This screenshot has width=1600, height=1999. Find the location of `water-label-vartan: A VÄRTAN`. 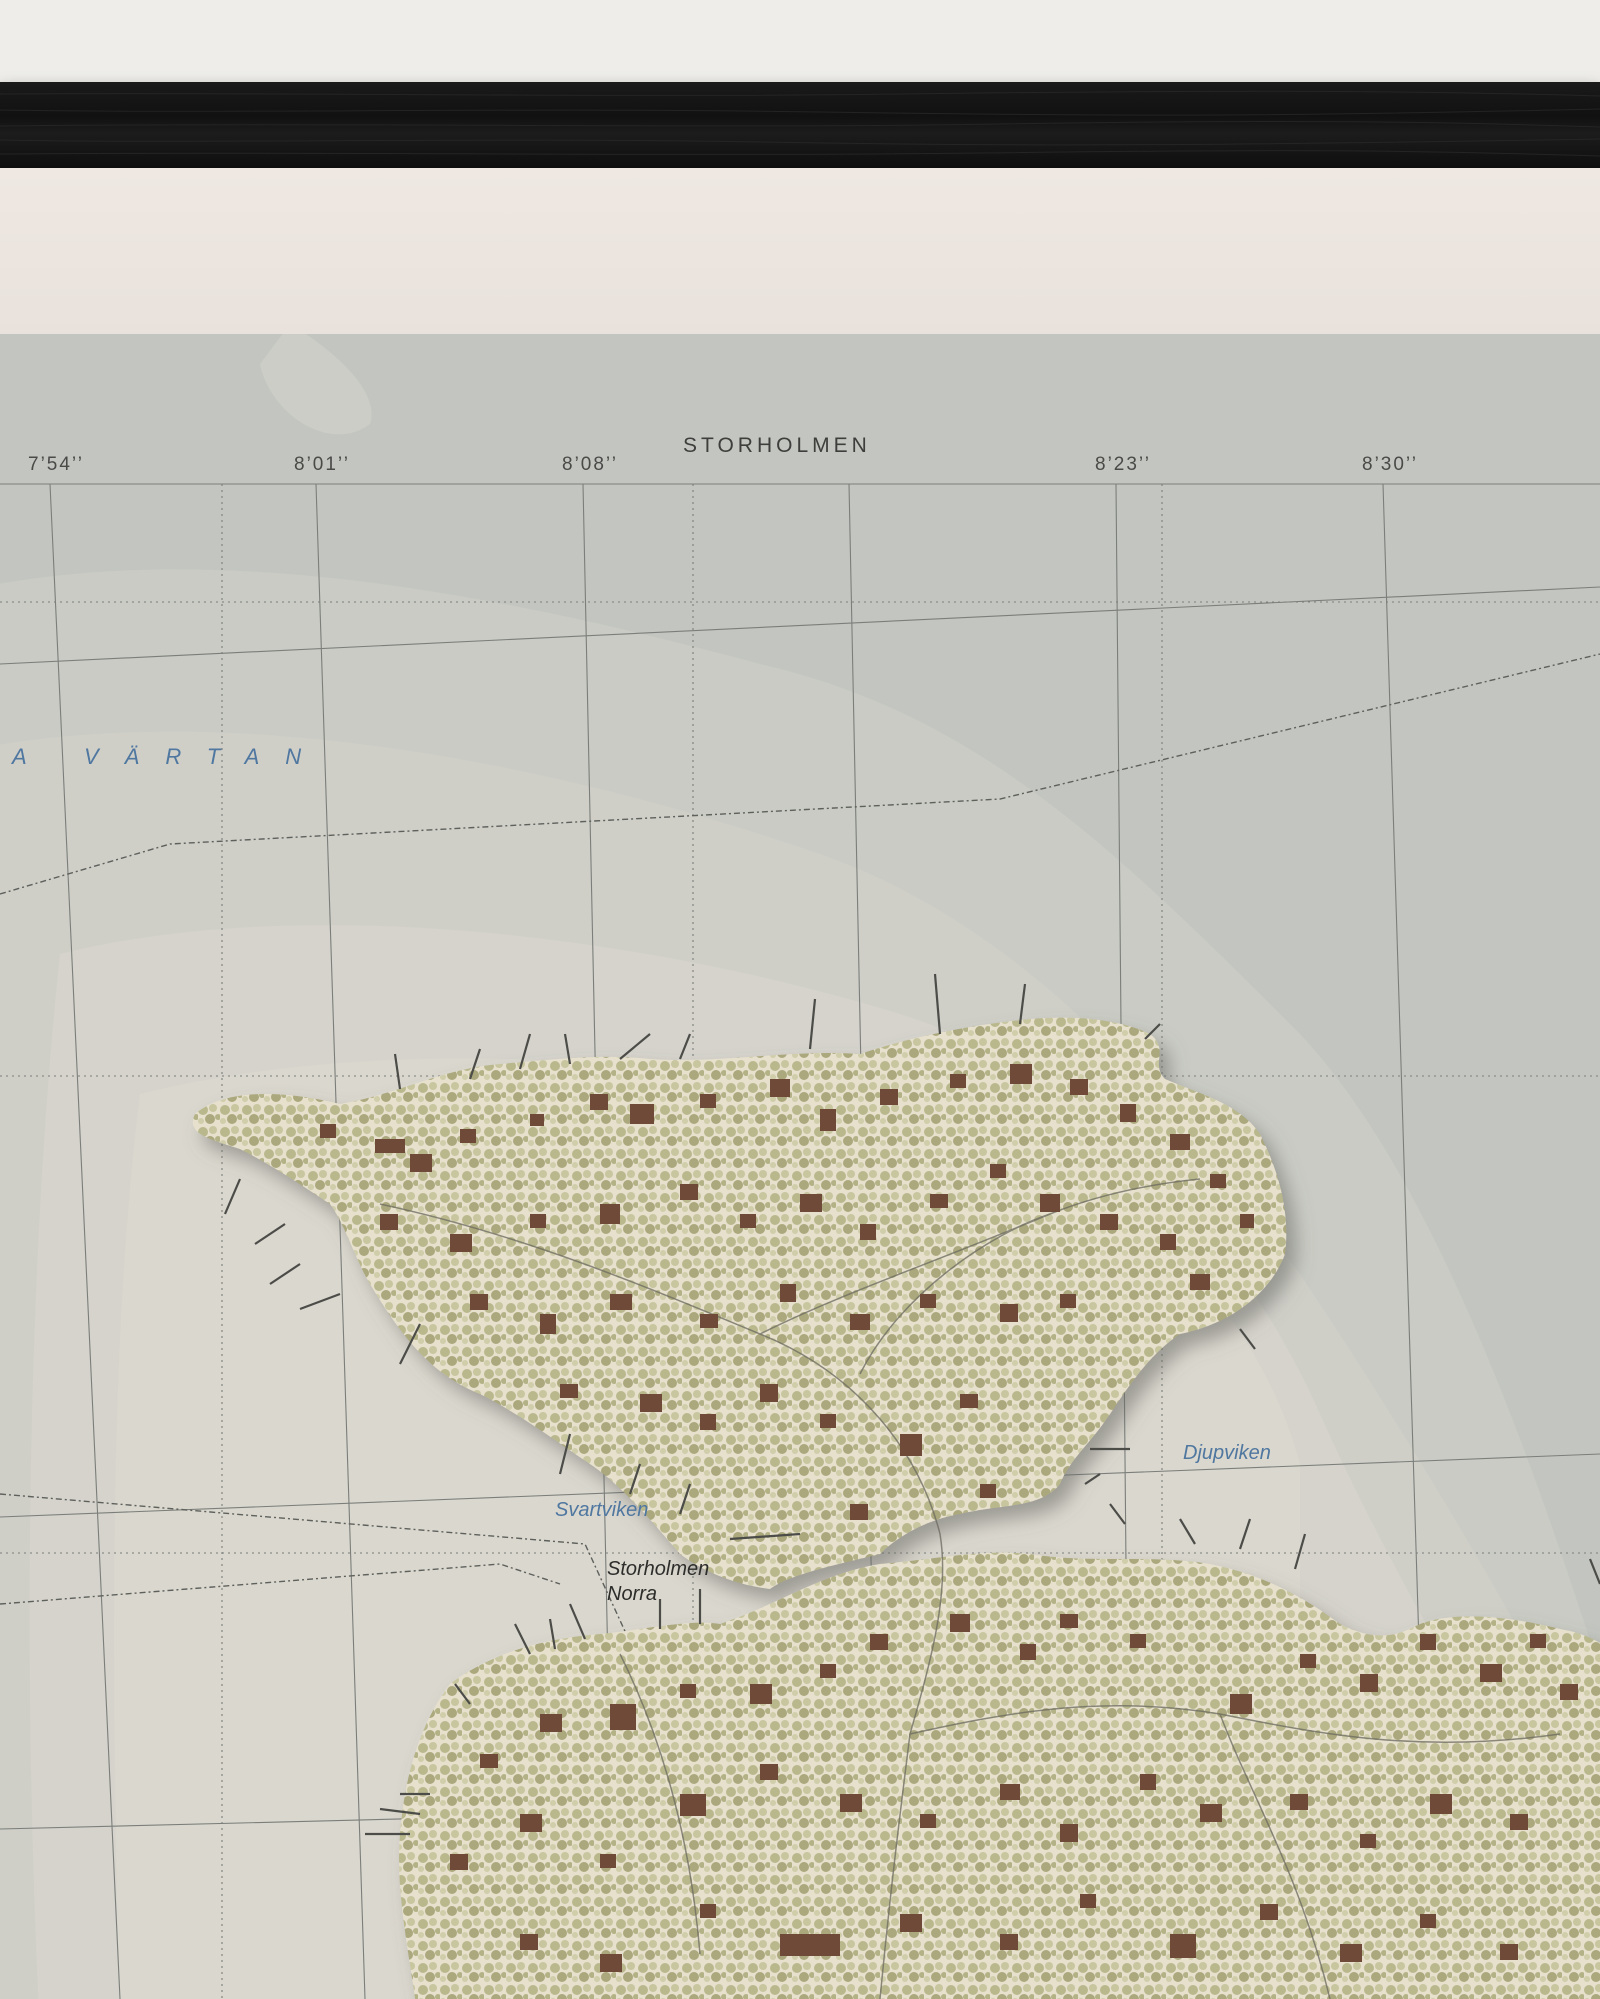

water-label-vartan: A VÄRTAN is located at coordinates (170, 756).